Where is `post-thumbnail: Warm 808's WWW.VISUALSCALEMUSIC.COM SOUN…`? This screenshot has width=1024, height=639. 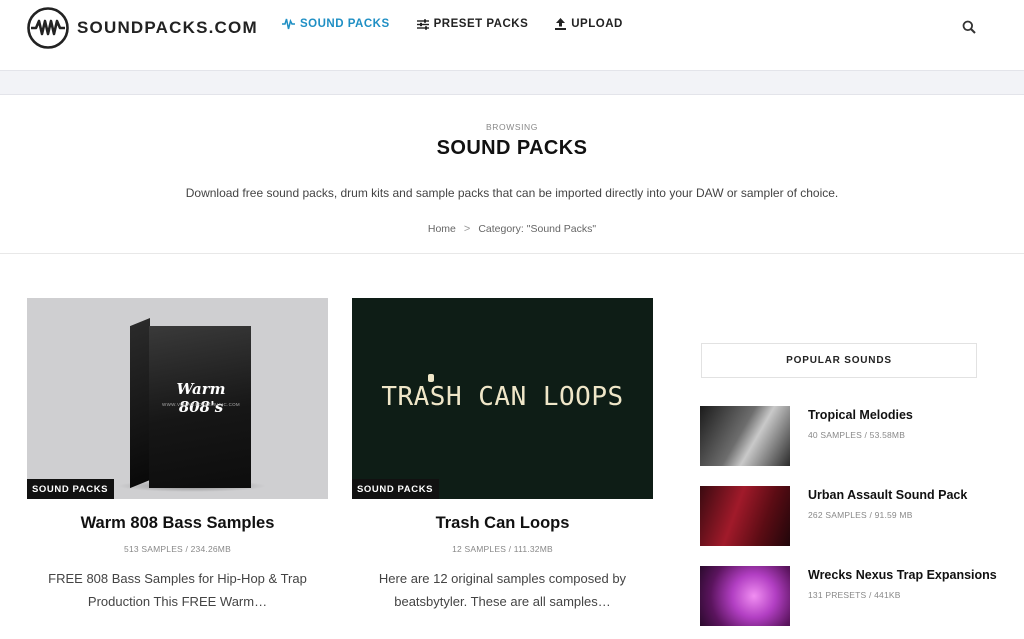
post-thumbnail: Warm 808's WWW.VISUALSCALEMUSIC.COM SOUN… is located at coordinates (177, 398).